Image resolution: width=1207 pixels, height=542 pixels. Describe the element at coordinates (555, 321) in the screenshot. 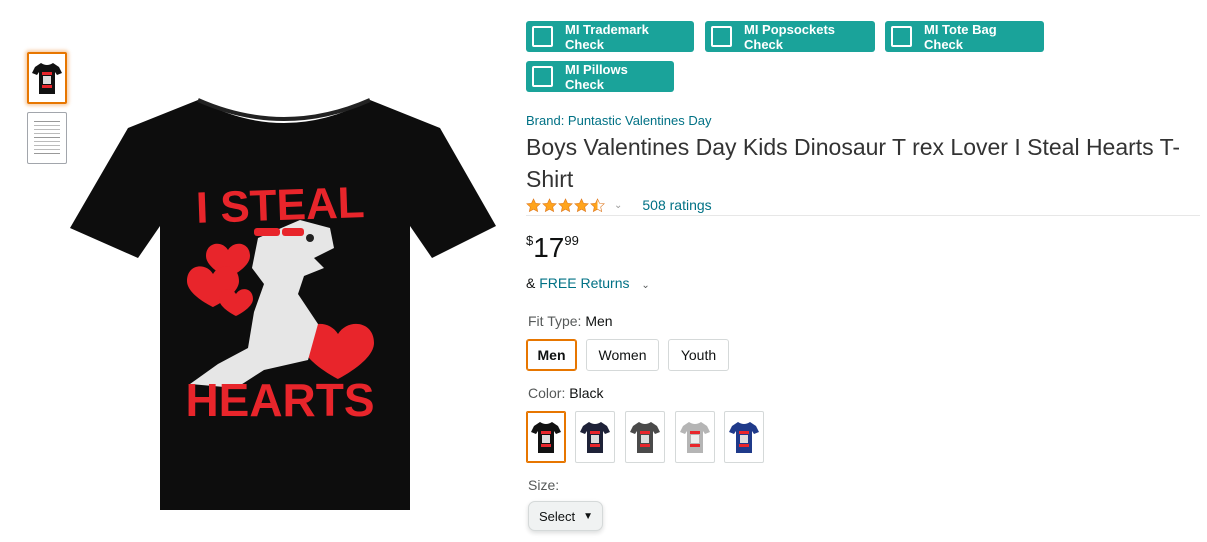

I see `fit-type-label-text: Fit Type:` at that location.